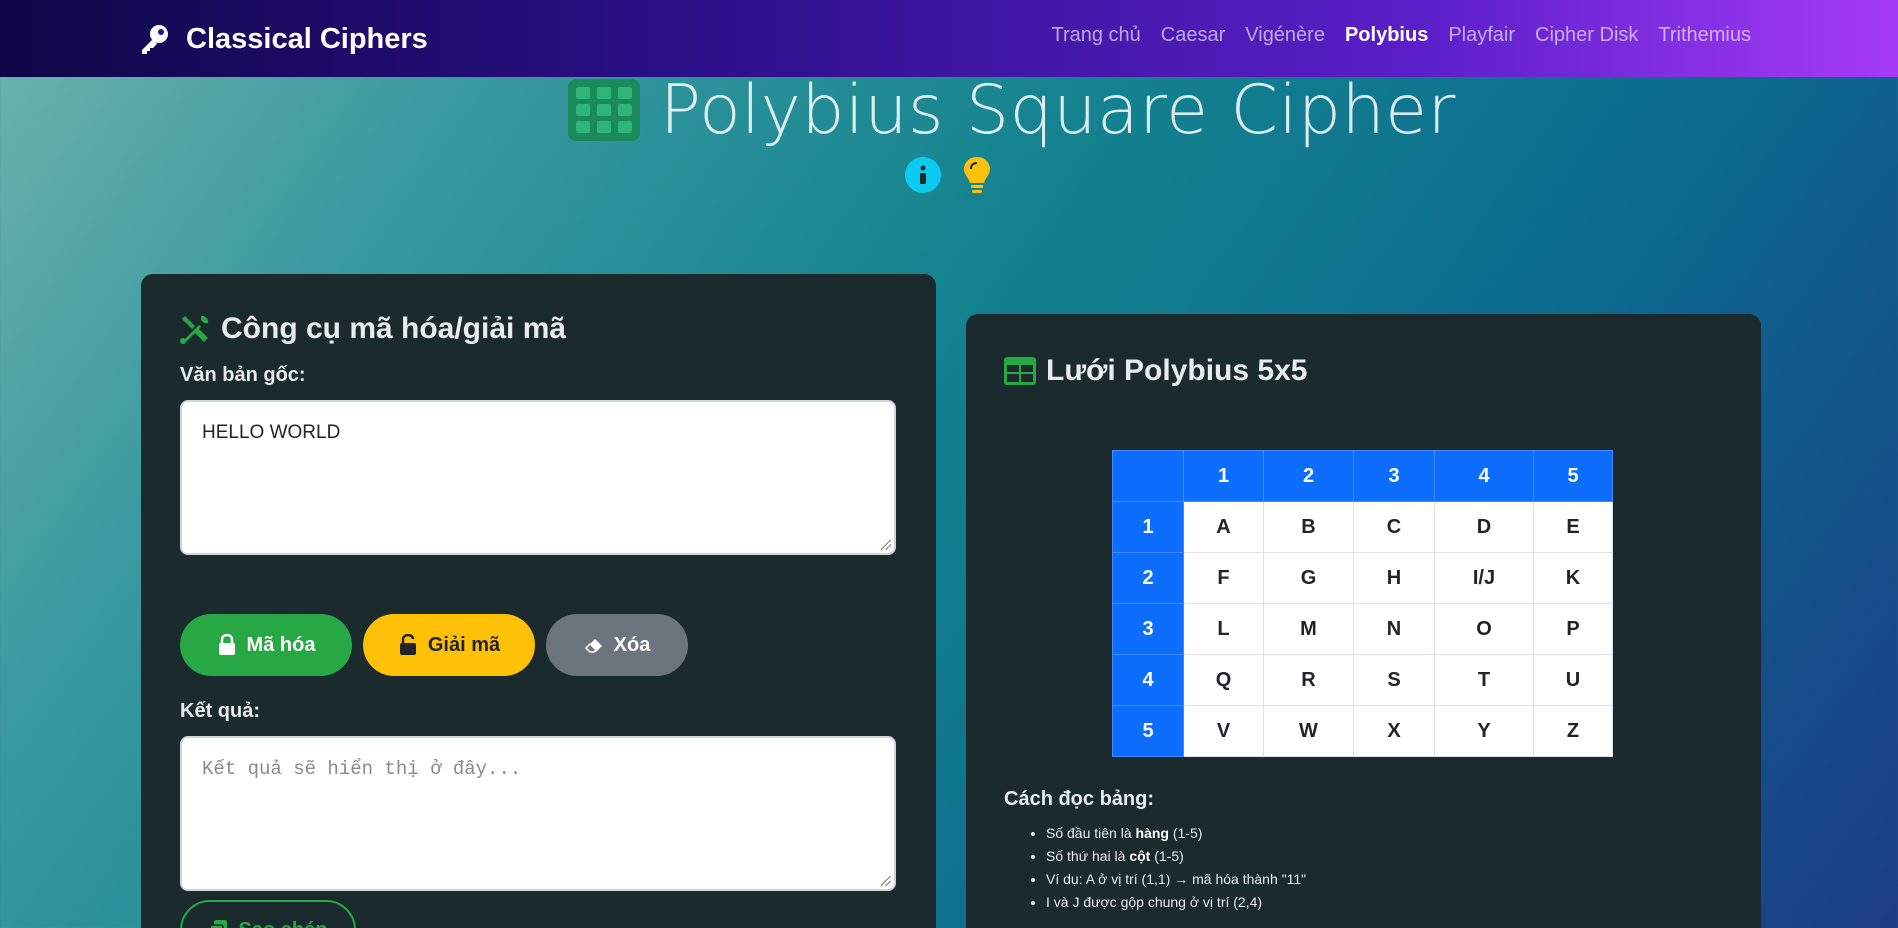 This screenshot has height=928, width=1898. I want to click on grid-row: 3 L M N O P, so click(1362, 629).